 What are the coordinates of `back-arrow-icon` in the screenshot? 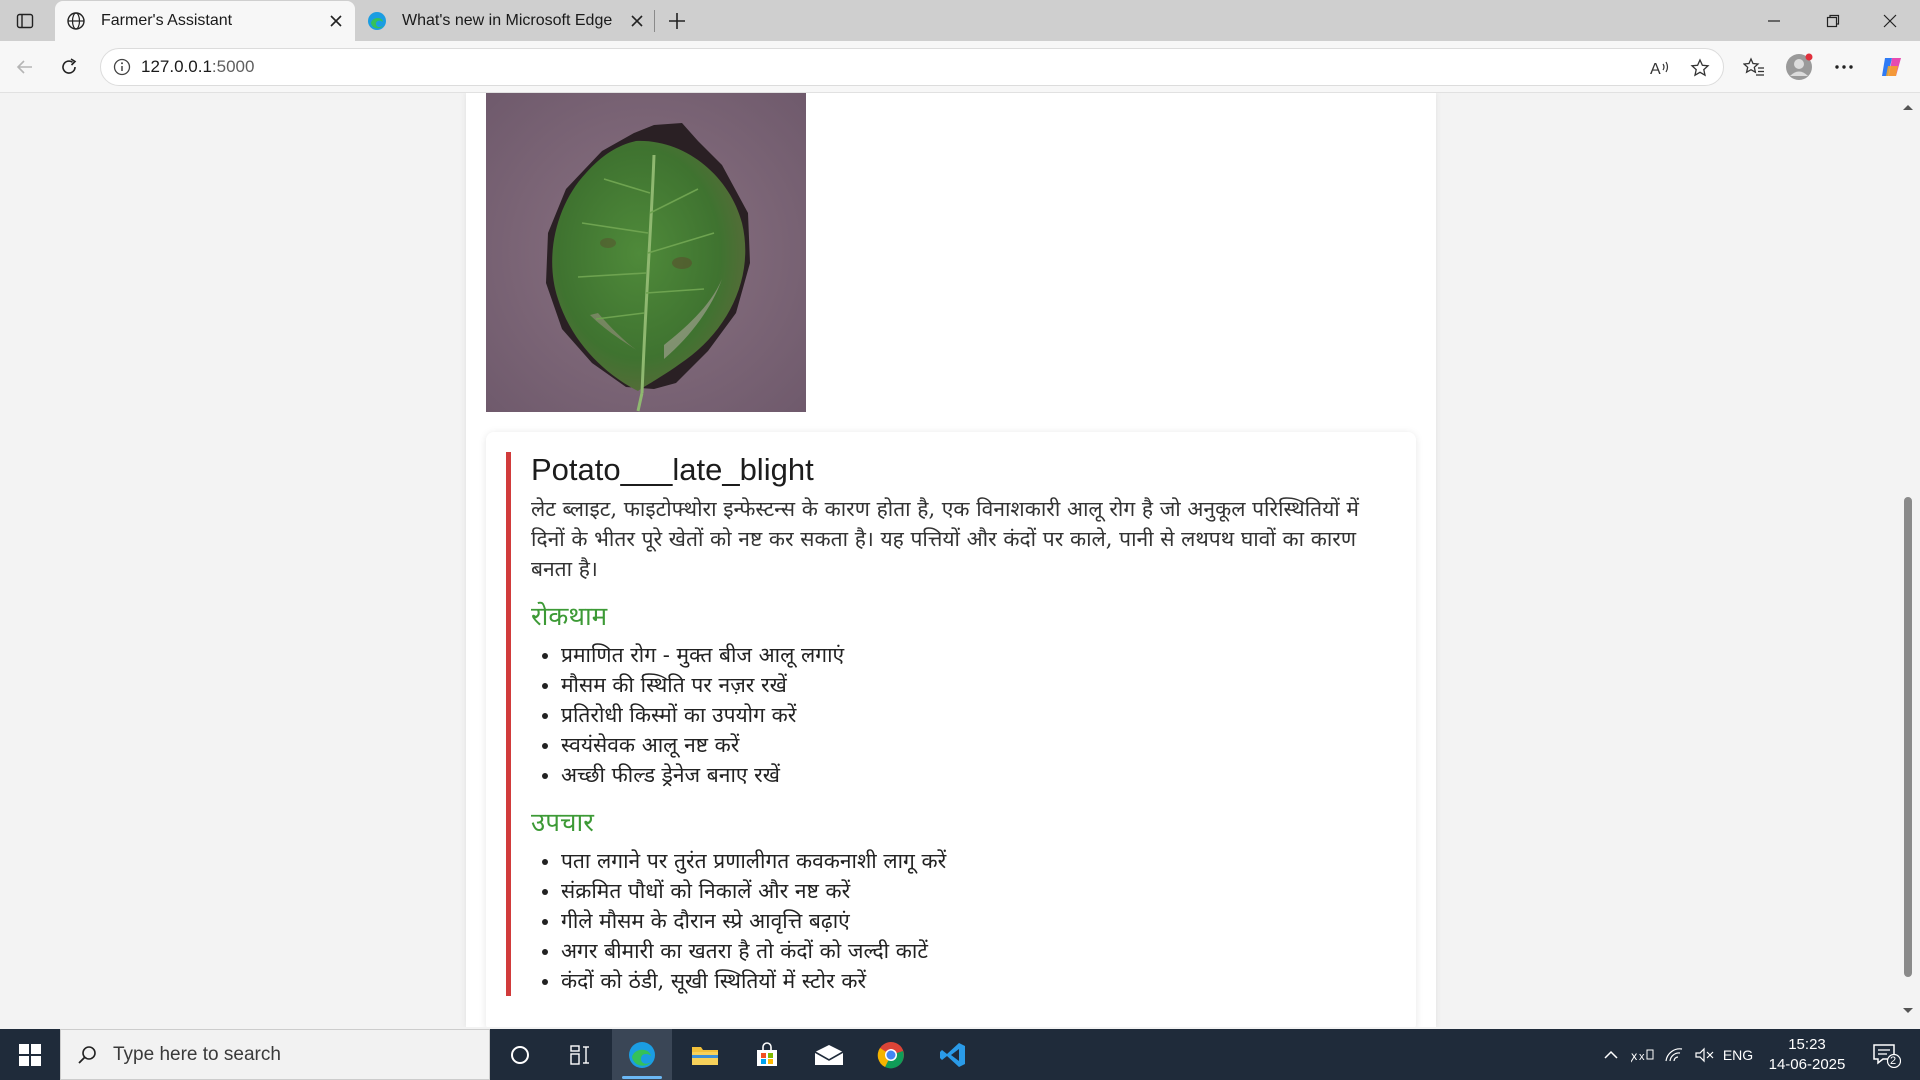 It's located at (24, 67).